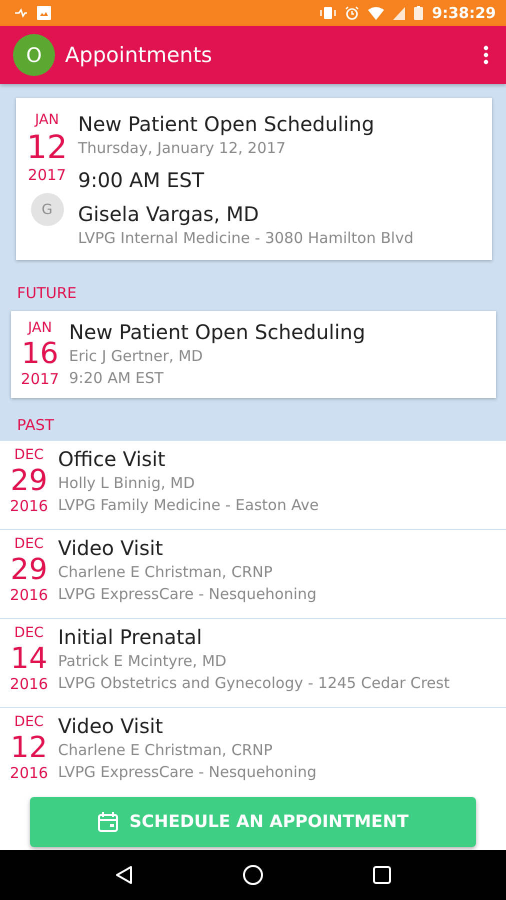 The height and width of the screenshot is (900, 506). What do you see at coordinates (29, 658) in the screenshot?
I see `date-day: 14` at bounding box center [29, 658].